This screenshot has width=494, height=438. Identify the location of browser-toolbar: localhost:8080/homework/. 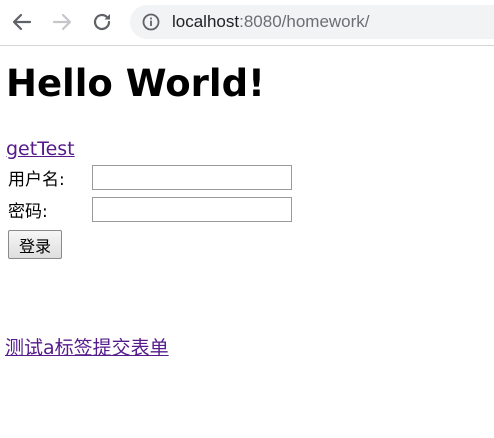
(247, 23).